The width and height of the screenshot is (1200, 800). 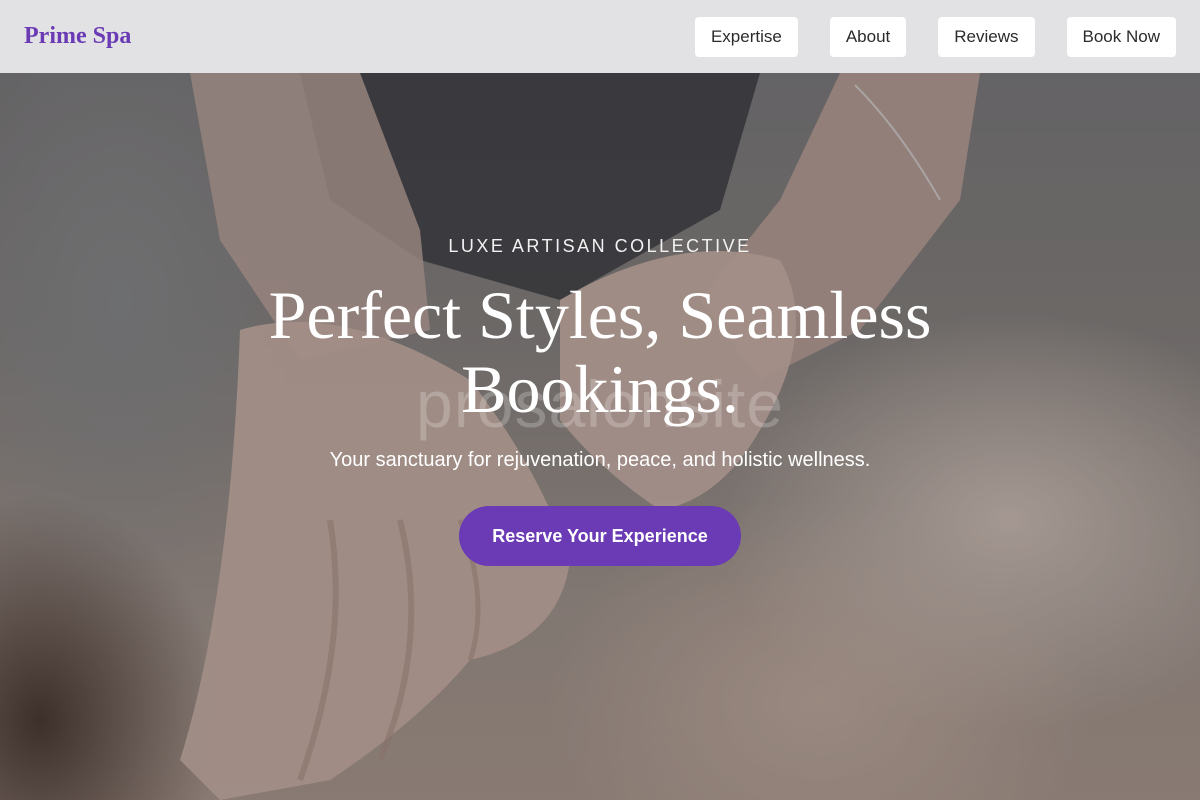 I want to click on nav-book-now-button: Book Now, so click(x=1121, y=36).